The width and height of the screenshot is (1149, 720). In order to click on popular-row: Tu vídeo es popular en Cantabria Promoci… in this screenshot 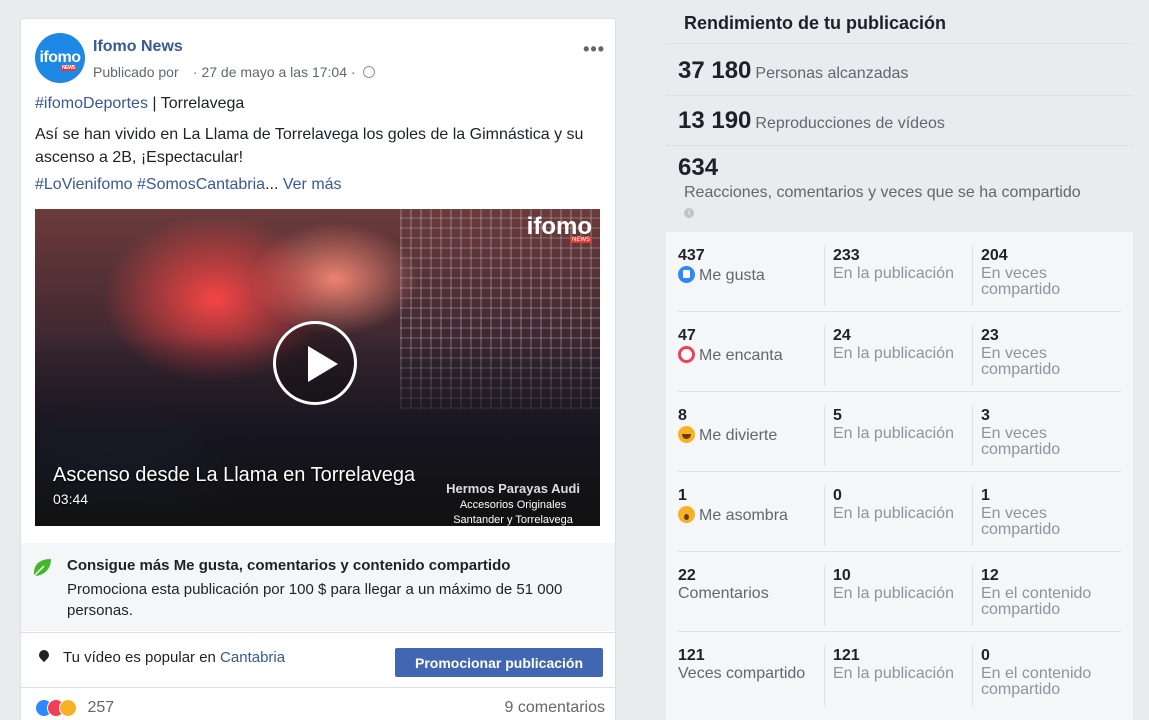, I will do `click(318, 660)`.